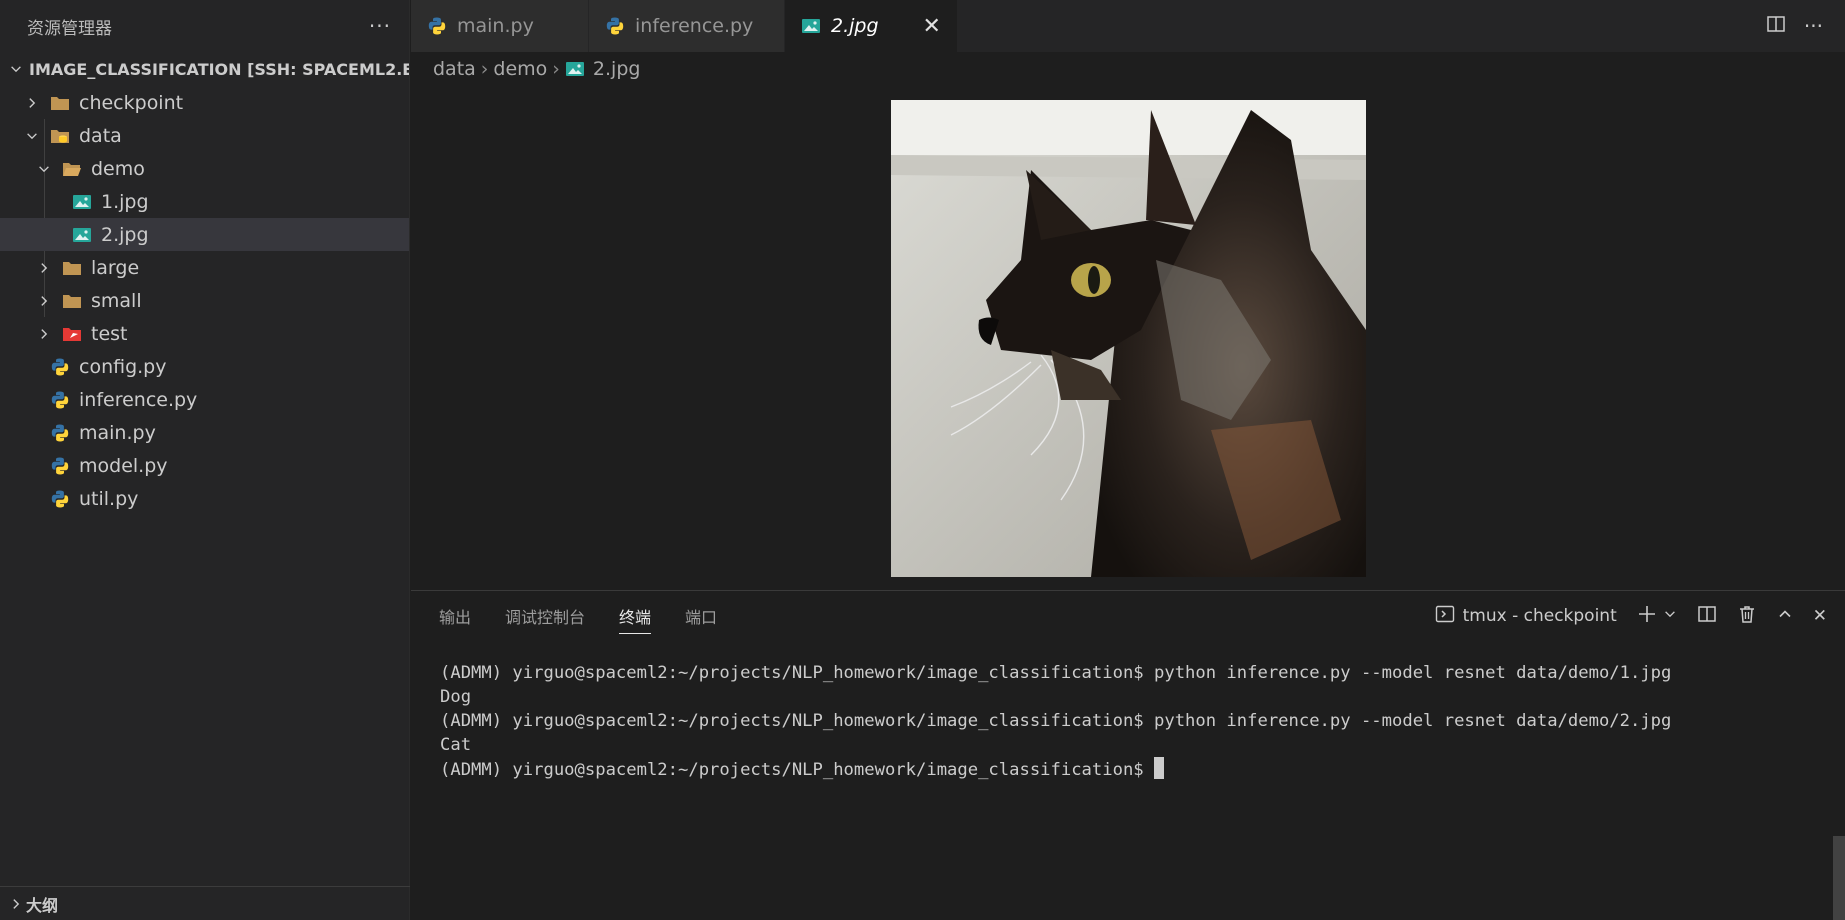  I want to click on tree-item-1-jpg: 1.jpg, so click(204, 201).